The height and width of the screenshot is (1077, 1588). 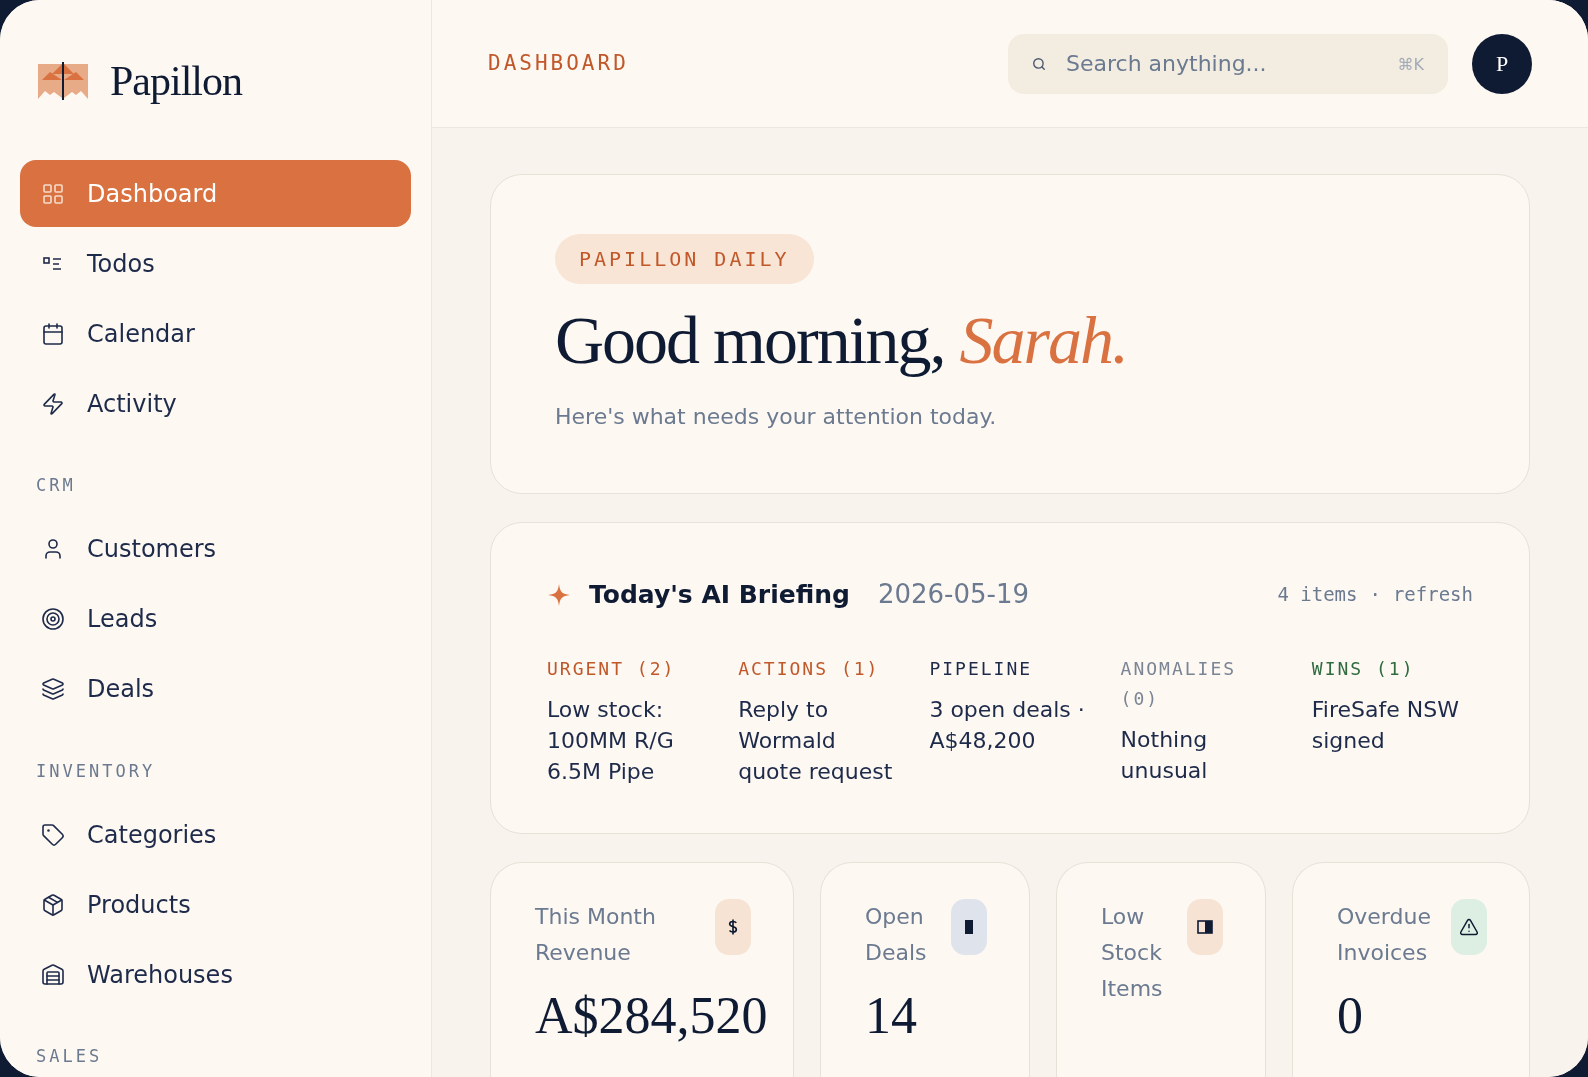 What do you see at coordinates (53, 619) in the screenshot?
I see `target-icon` at bounding box center [53, 619].